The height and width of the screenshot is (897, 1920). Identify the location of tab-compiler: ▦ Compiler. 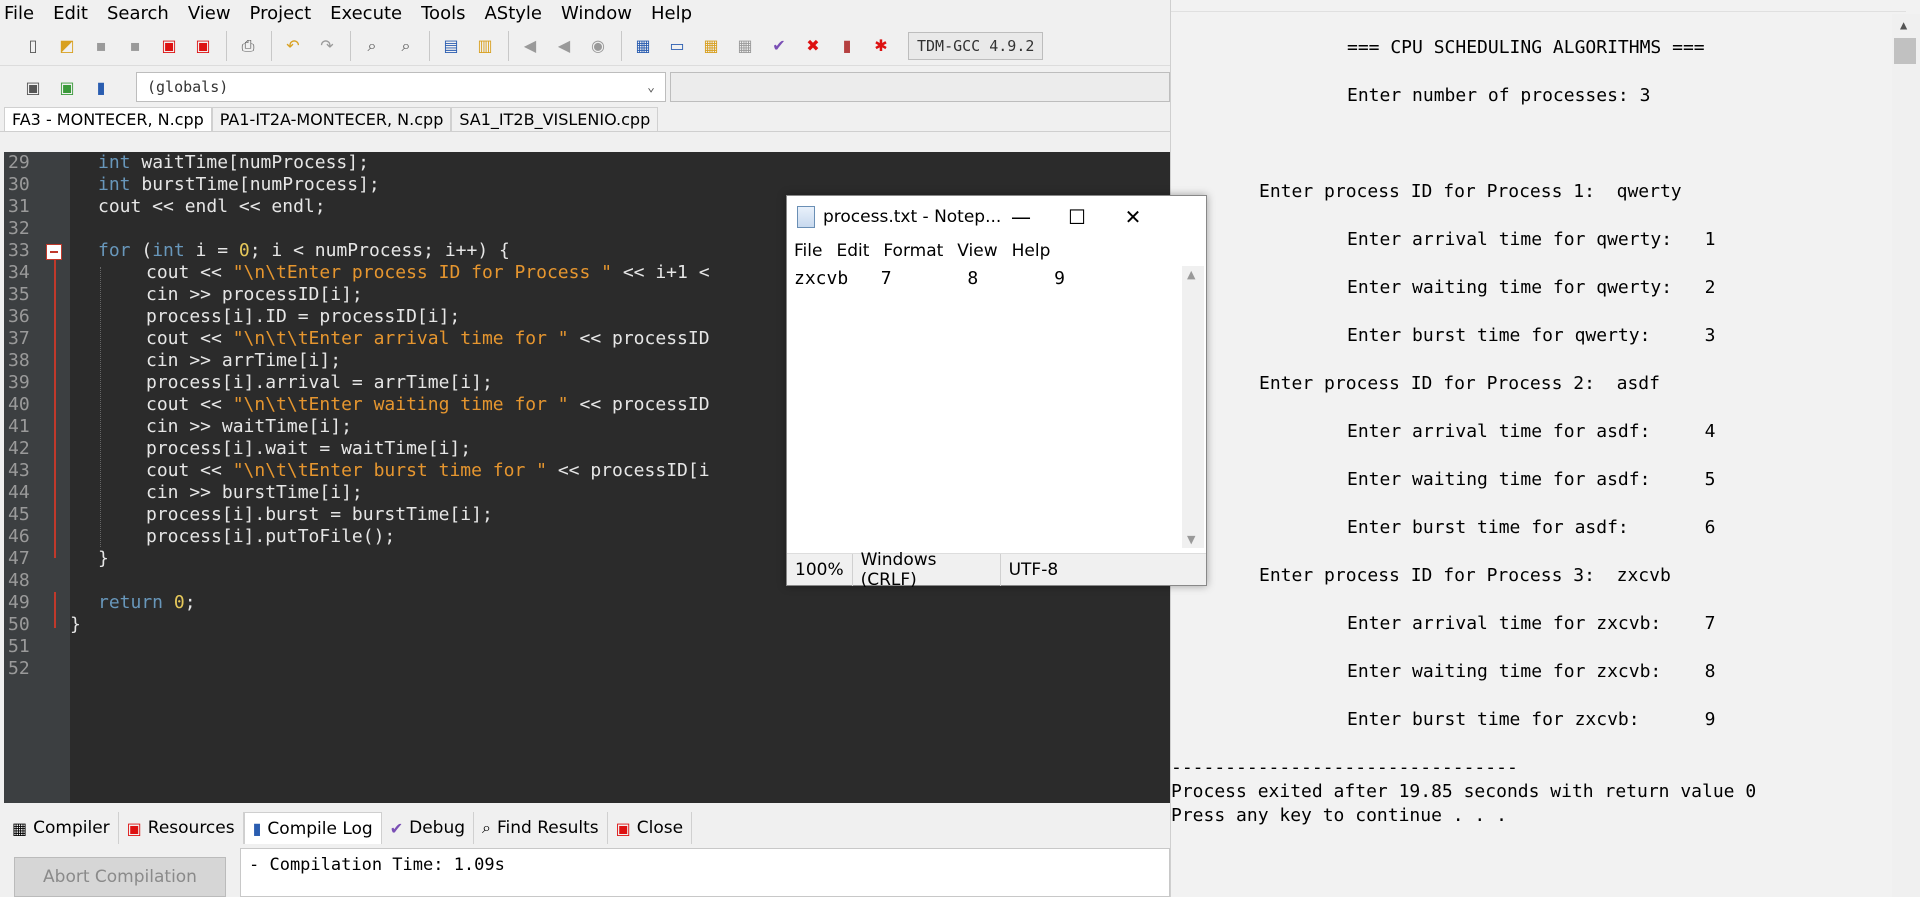
(61, 828).